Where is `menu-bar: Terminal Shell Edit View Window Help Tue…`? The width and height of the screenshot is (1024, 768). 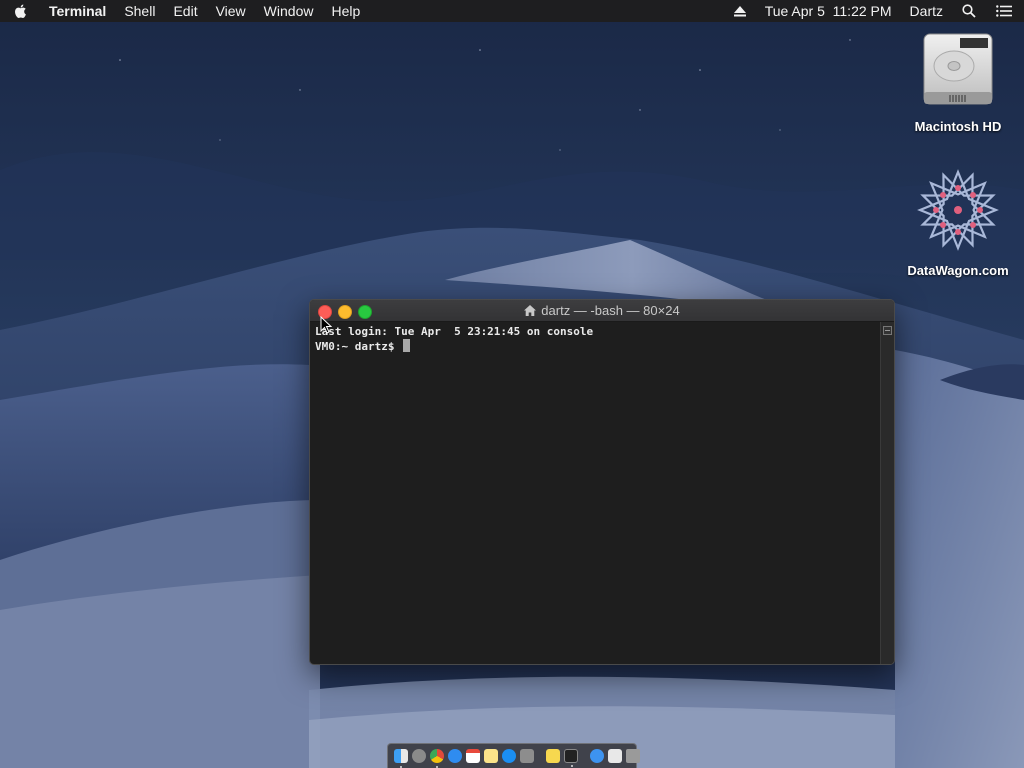 menu-bar: Terminal Shell Edit View Window Help Tue… is located at coordinates (512, 11).